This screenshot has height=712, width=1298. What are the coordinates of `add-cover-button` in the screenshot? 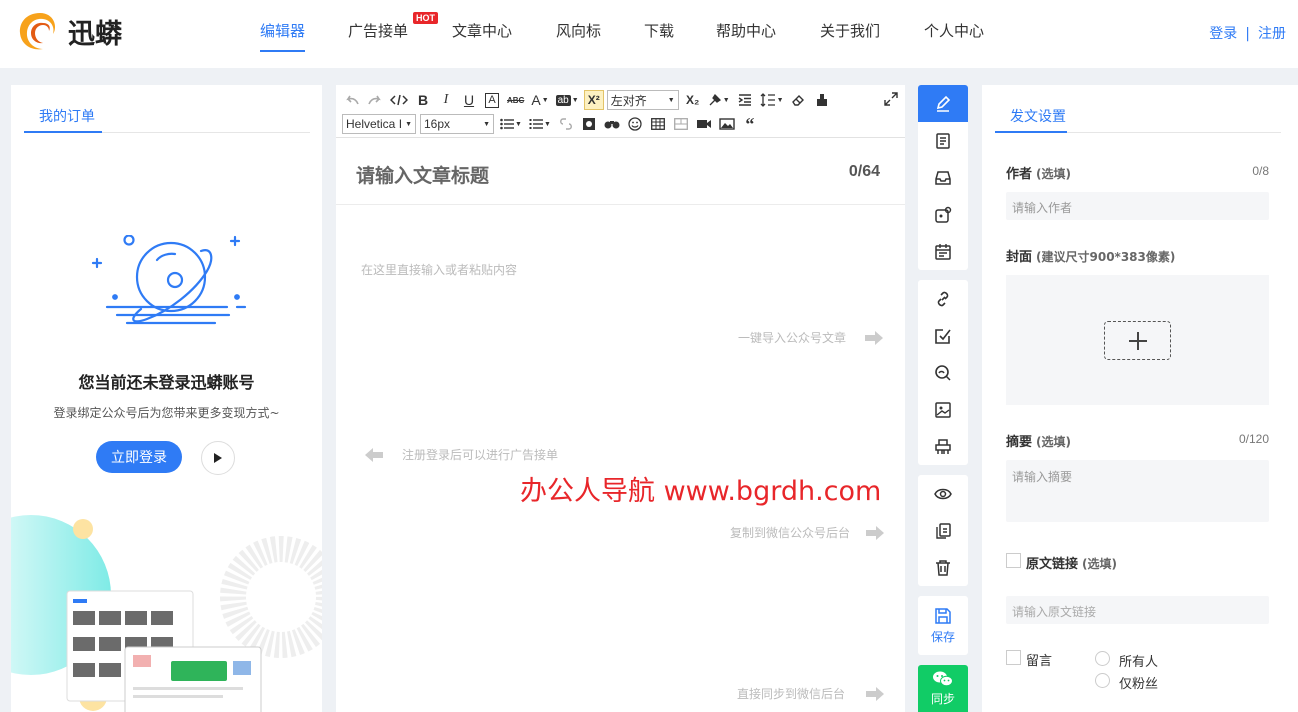 It's located at (1137, 340).